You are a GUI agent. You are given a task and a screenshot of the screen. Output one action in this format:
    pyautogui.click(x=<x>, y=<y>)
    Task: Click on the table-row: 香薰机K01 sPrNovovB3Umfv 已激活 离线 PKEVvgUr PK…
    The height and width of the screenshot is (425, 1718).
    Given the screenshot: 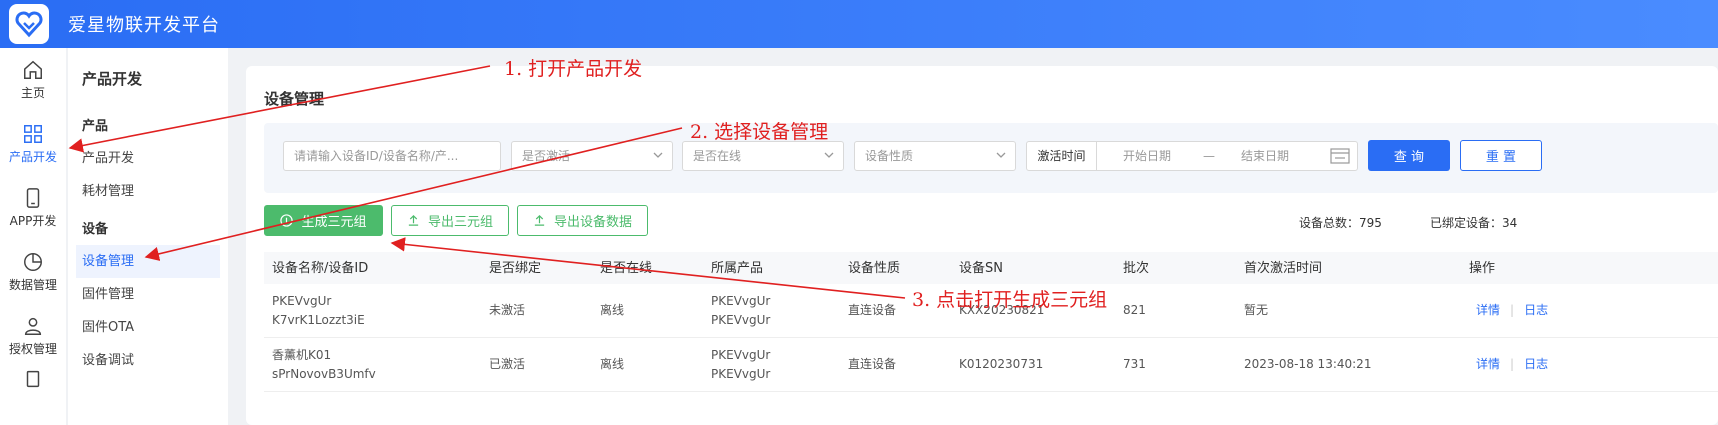 What is the action you would take?
    pyautogui.click(x=991, y=365)
    